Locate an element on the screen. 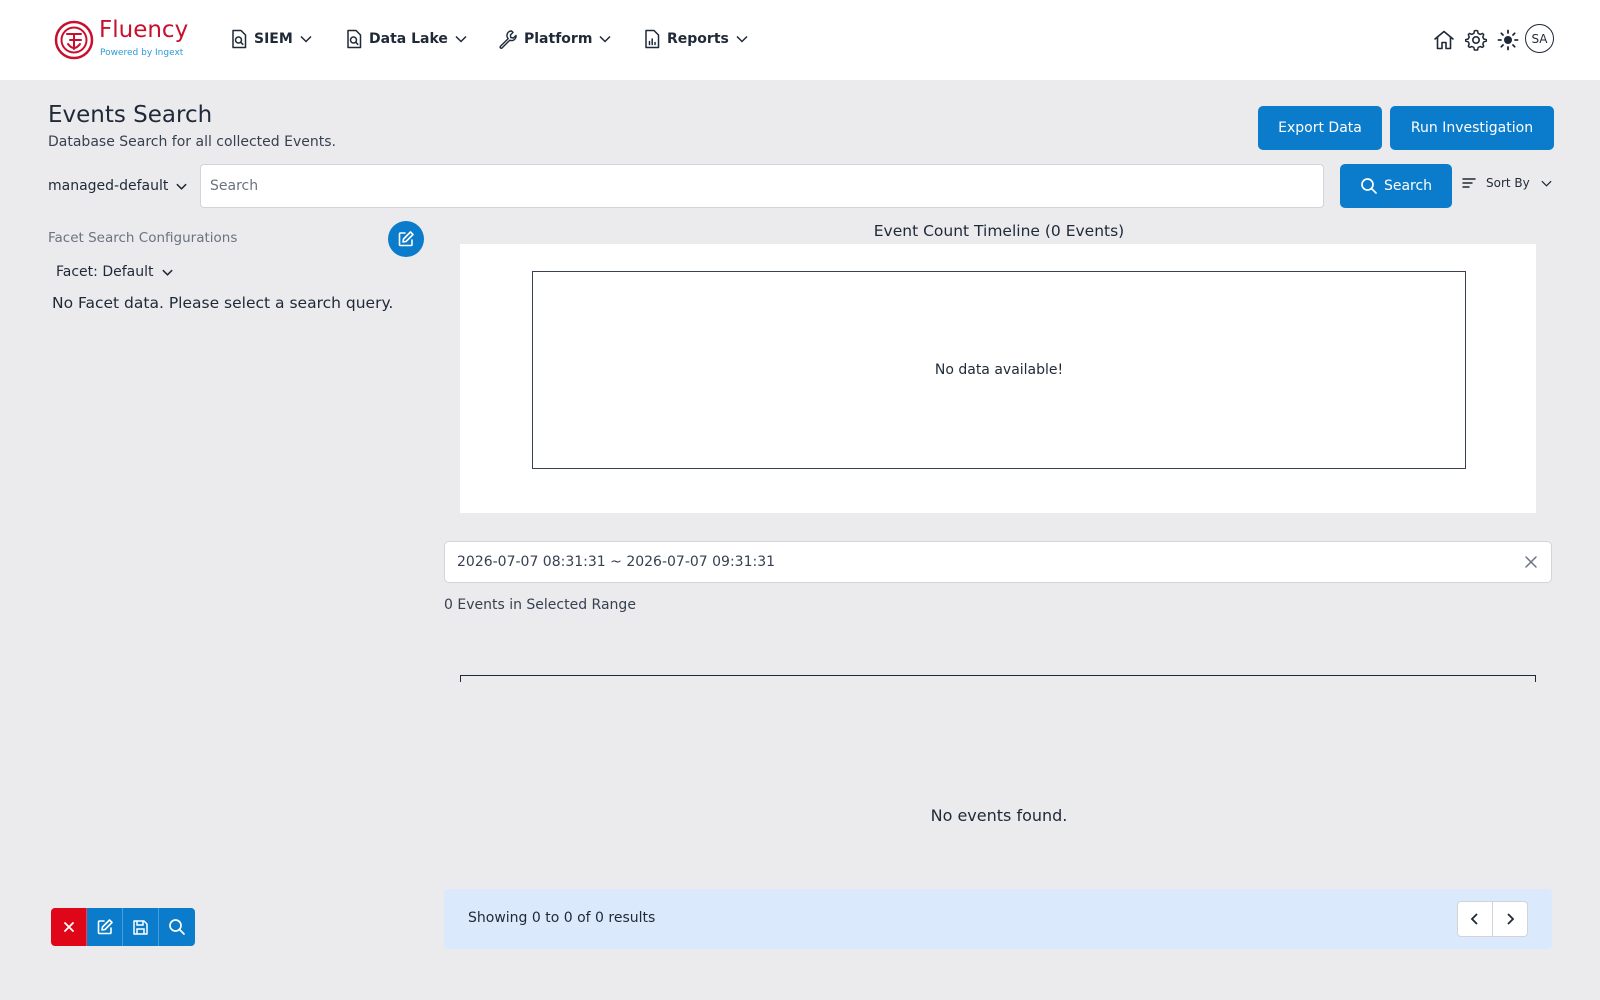 Image resolution: width=1600 pixels, height=1000 pixels. sun-icon is located at coordinates (1508, 40).